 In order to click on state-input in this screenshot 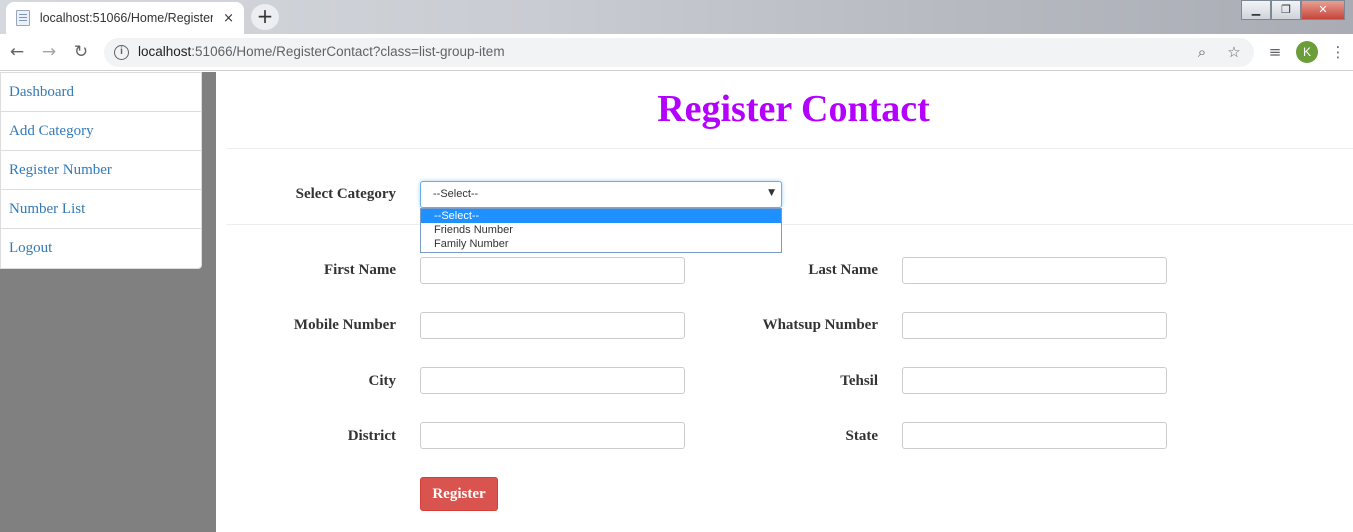, I will do `click(1034, 435)`.